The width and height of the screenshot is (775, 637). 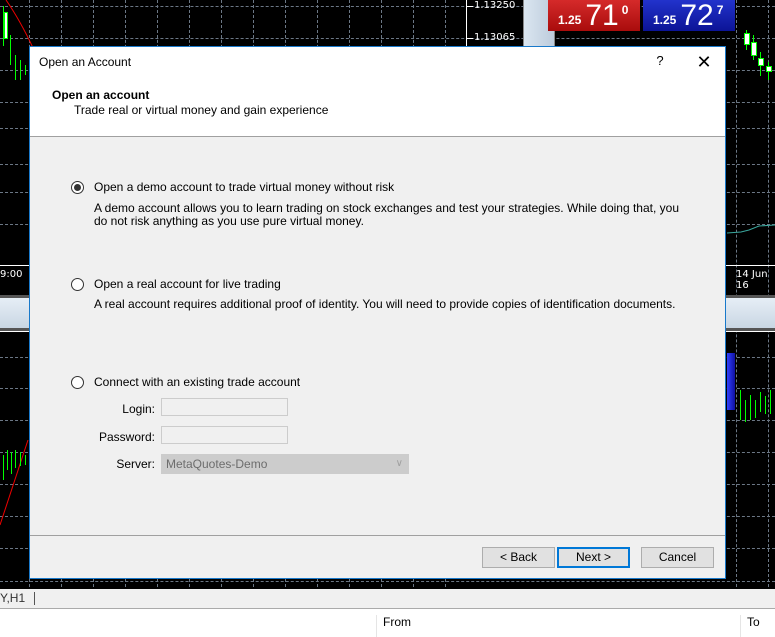 What do you see at coordinates (224, 407) in the screenshot?
I see `login-input` at bounding box center [224, 407].